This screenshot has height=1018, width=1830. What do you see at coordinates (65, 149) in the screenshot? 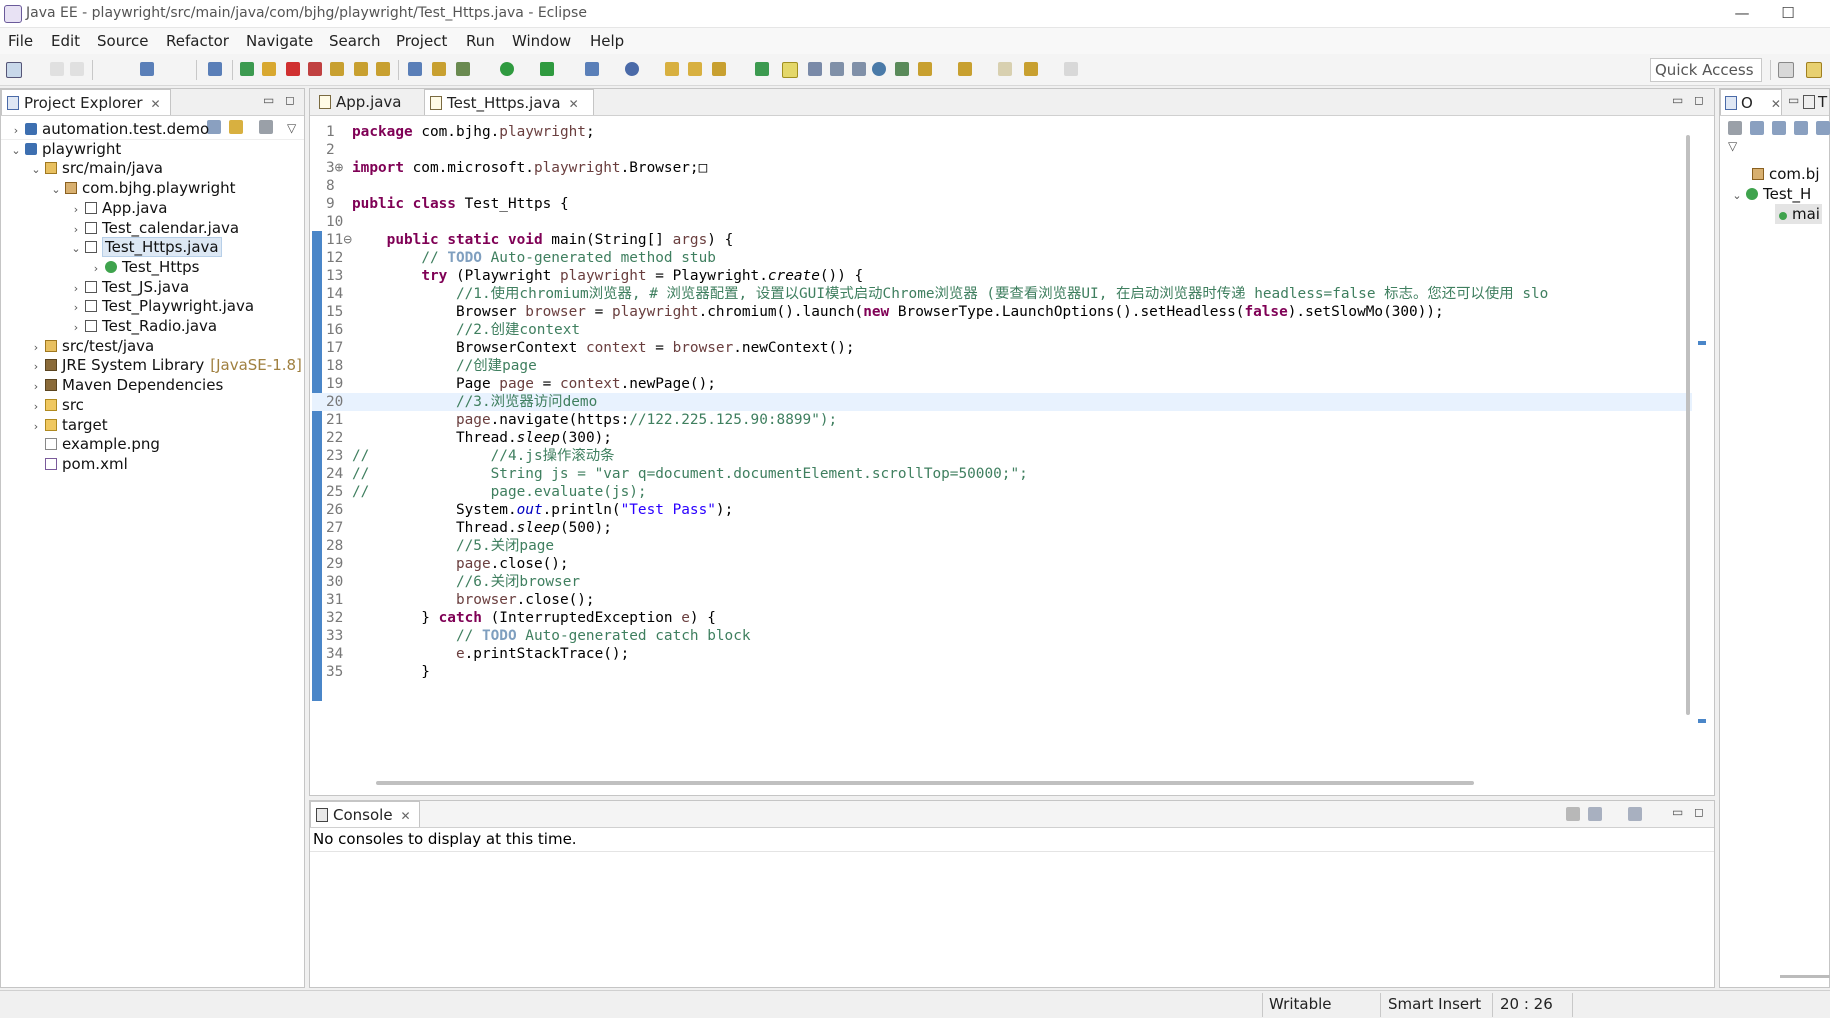
I see `tree-item: ⌄ playwright` at bounding box center [65, 149].